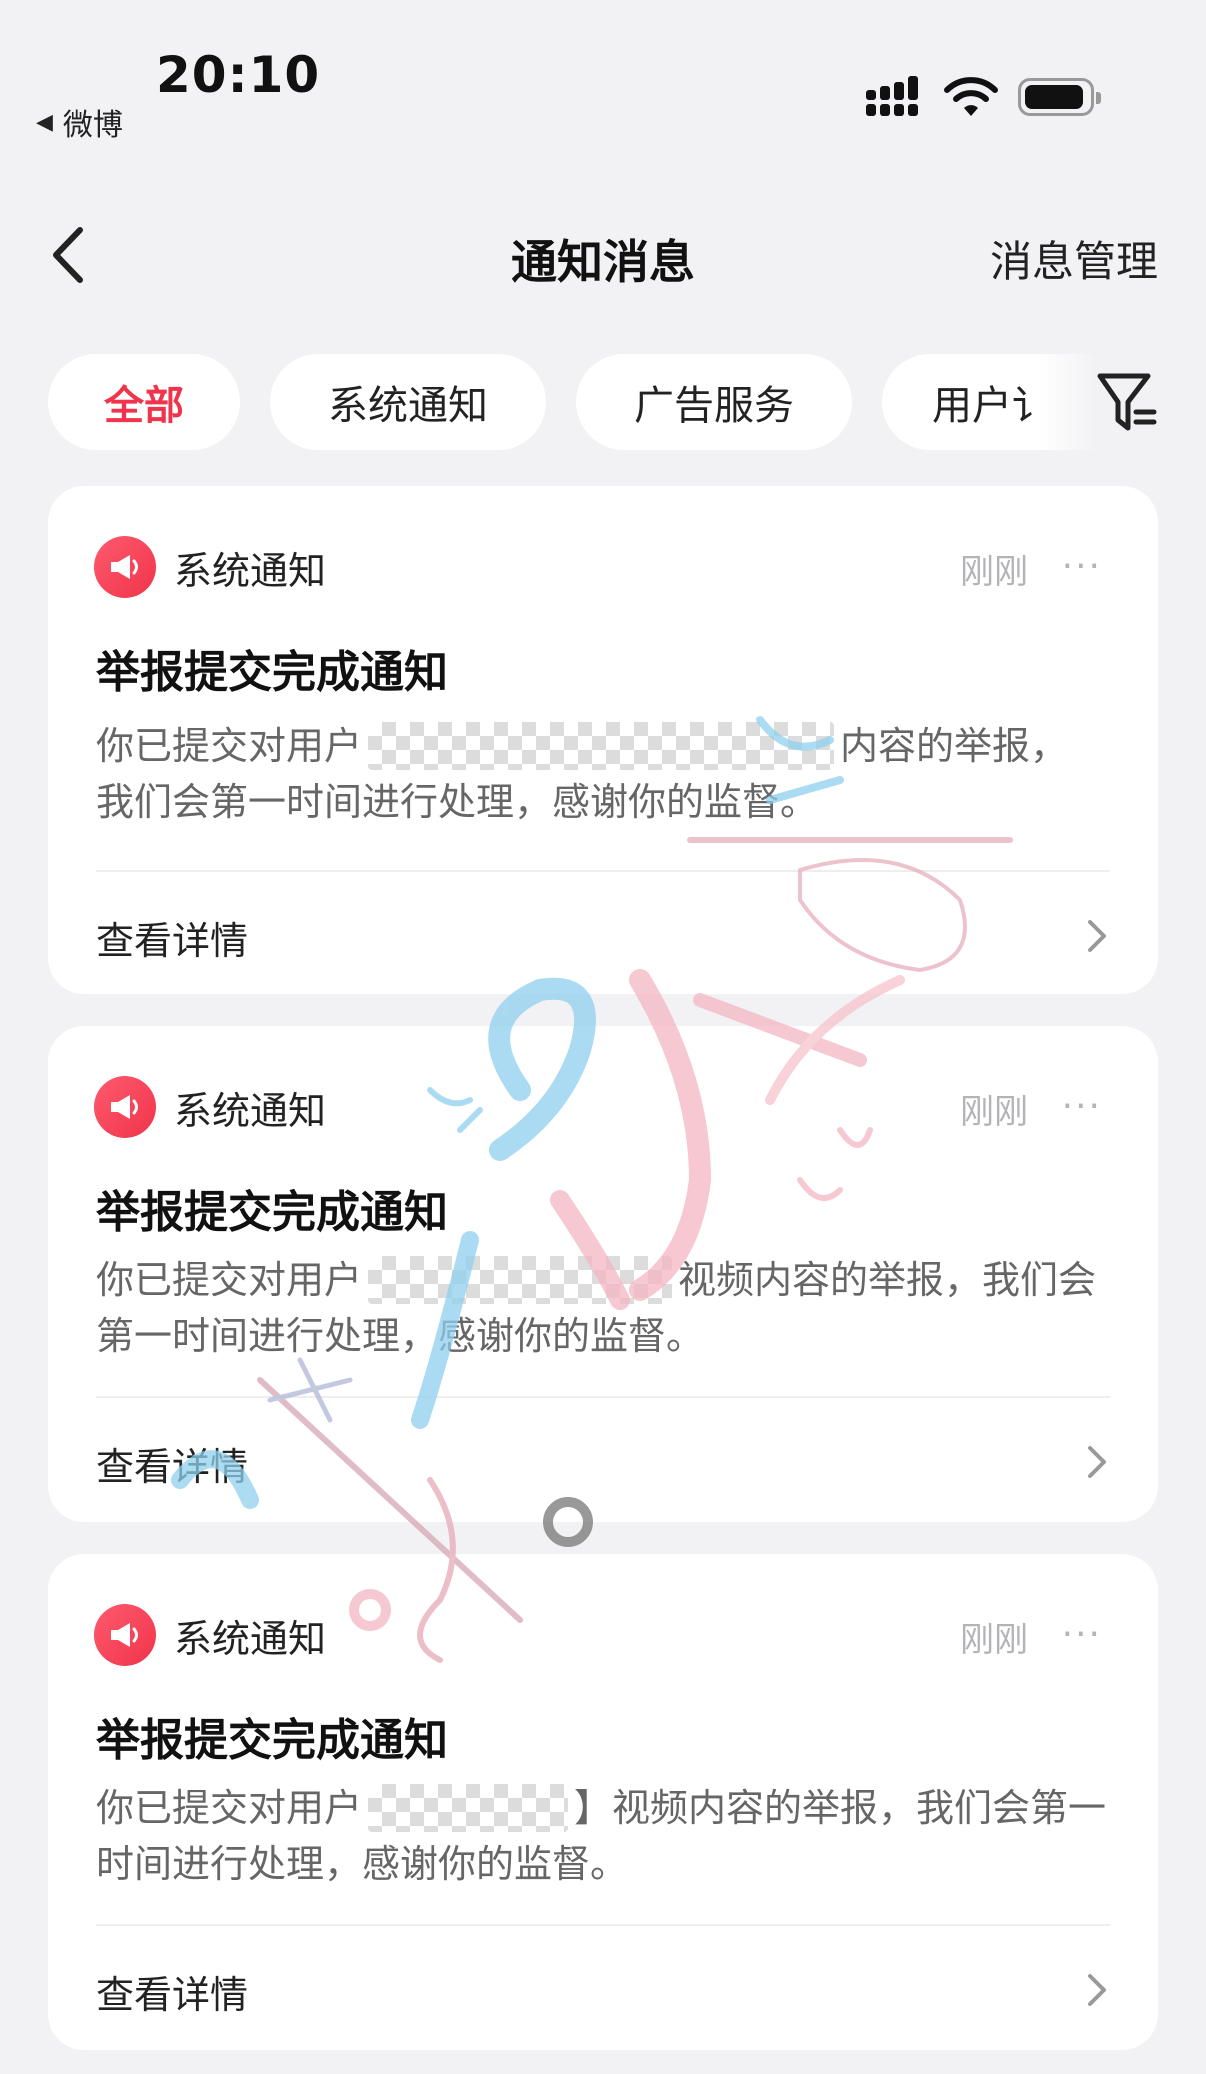 This screenshot has width=1206, height=2074. I want to click on body-mid: 内容的举报，, so click(954, 746).